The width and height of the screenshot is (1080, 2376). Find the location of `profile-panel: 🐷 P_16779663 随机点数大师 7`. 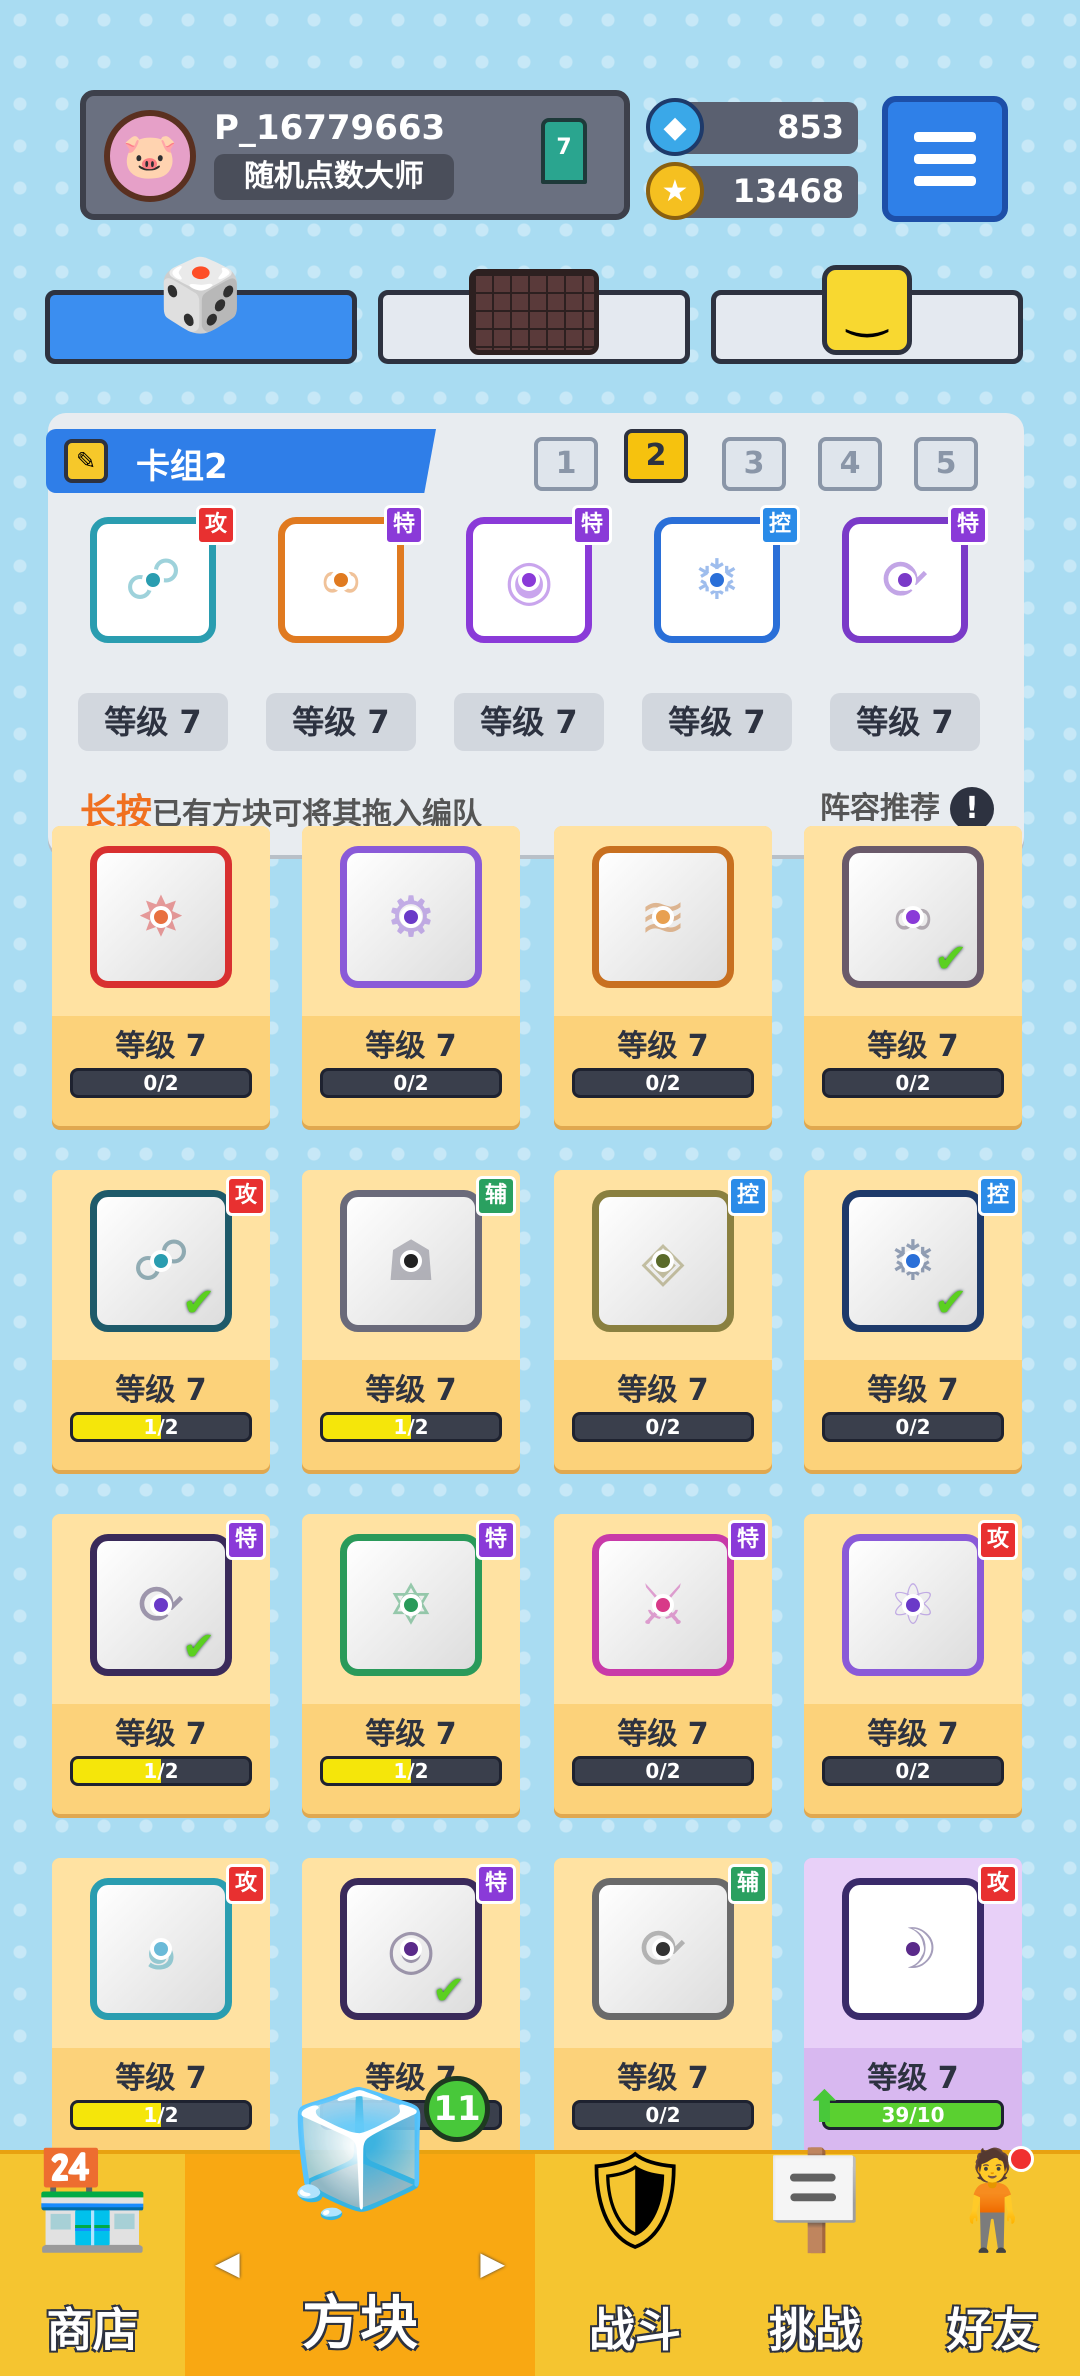

profile-panel: 🐷 P_16779663 随机点数大师 7 is located at coordinates (355, 155).